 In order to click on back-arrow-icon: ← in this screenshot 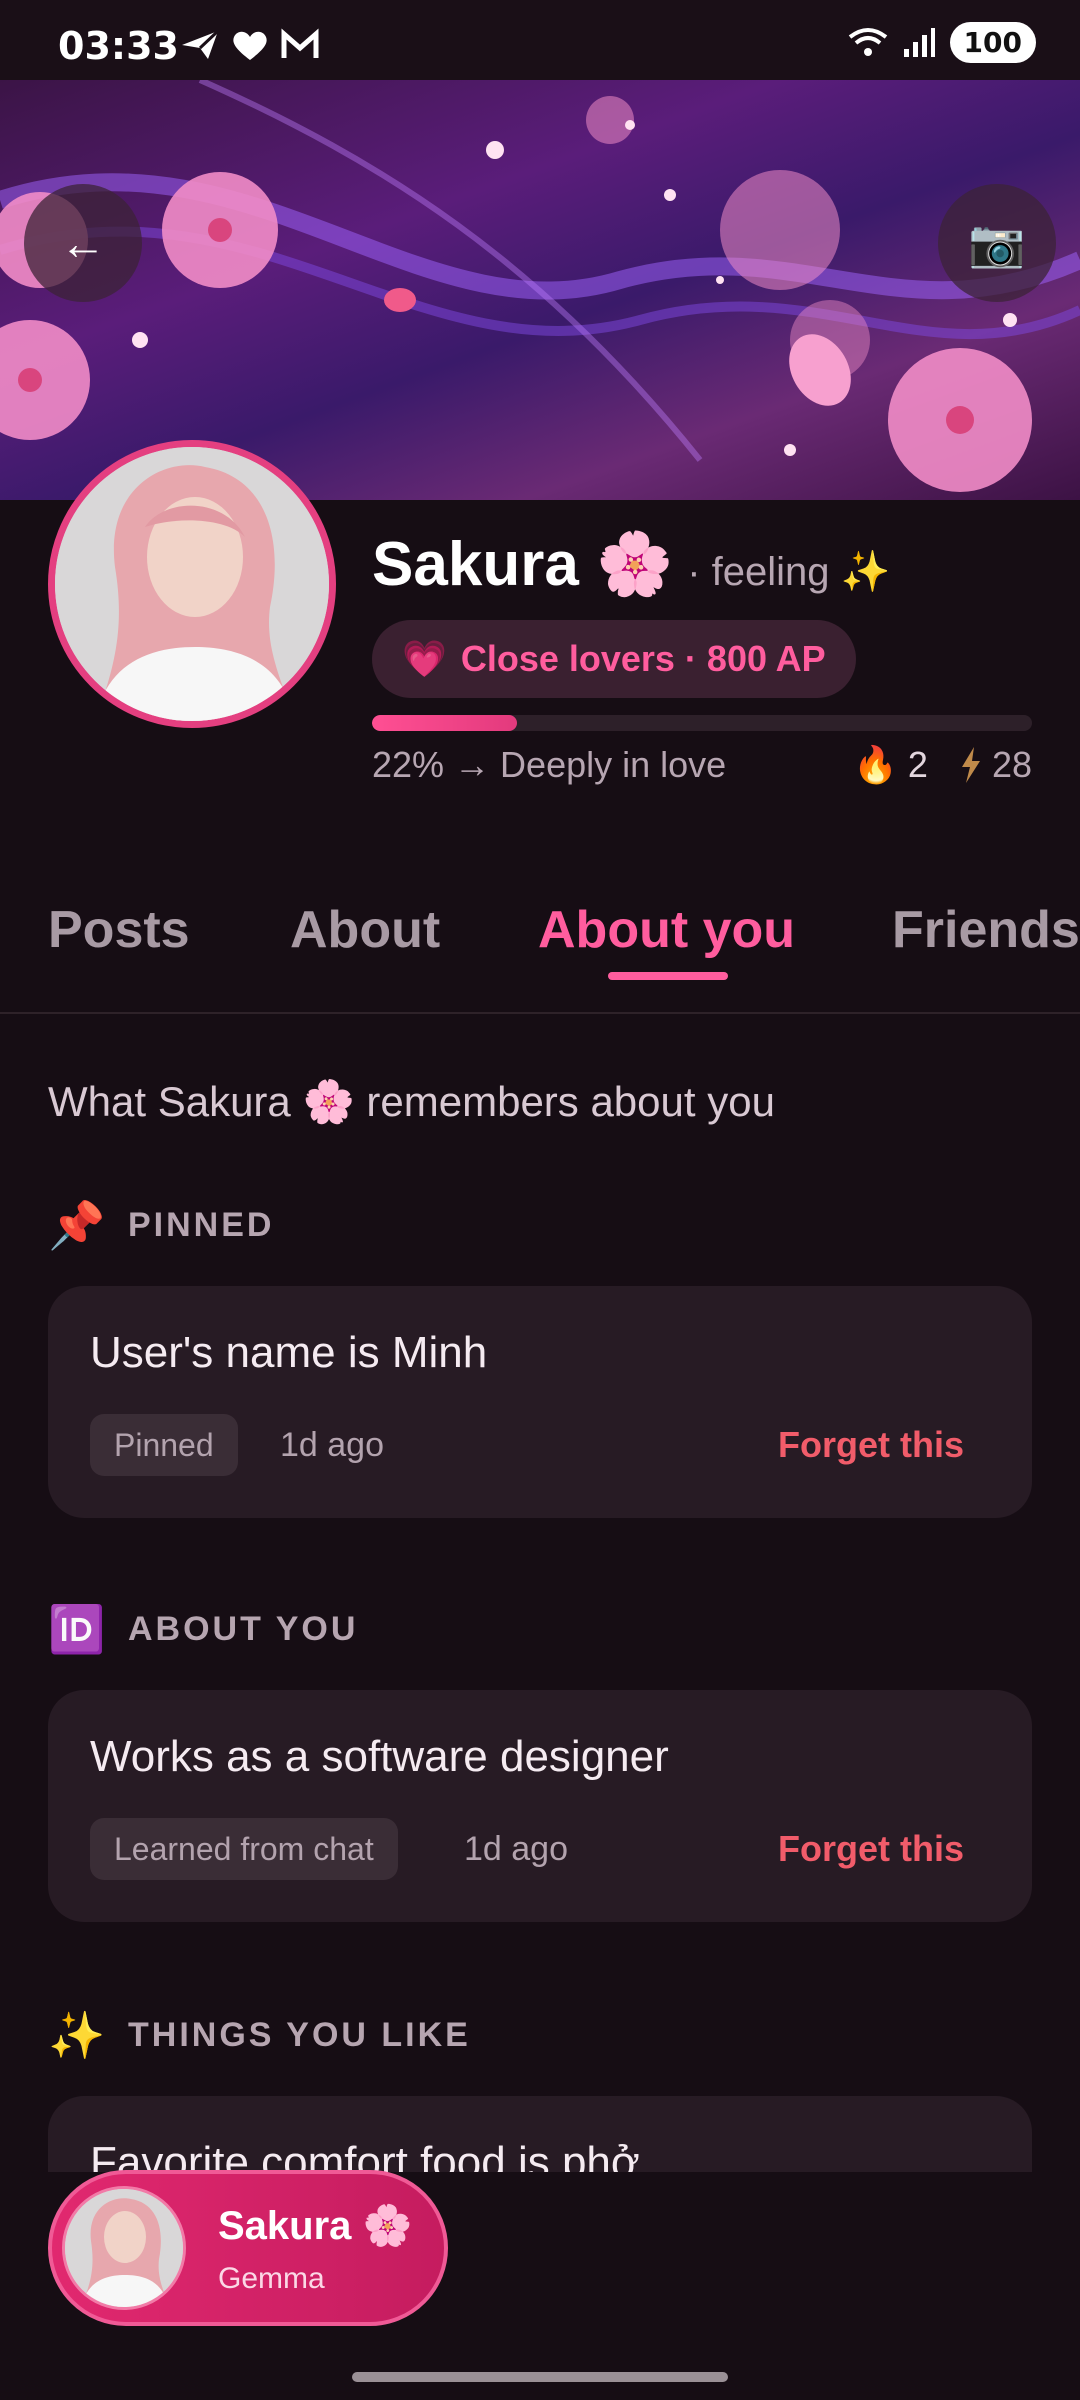, I will do `click(83, 243)`.